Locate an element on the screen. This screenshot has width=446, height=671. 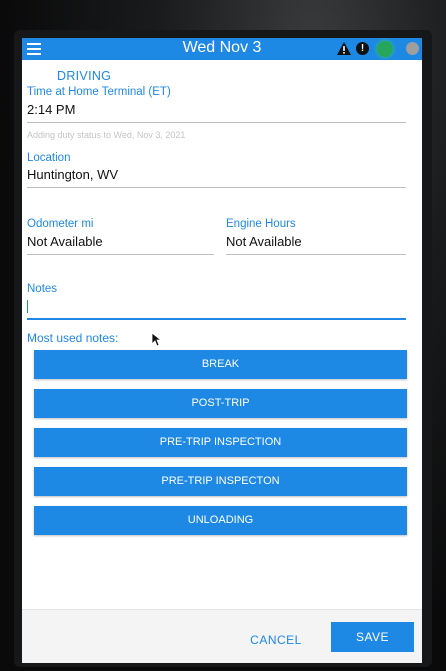
engine-hours-underline is located at coordinates (316, 254).